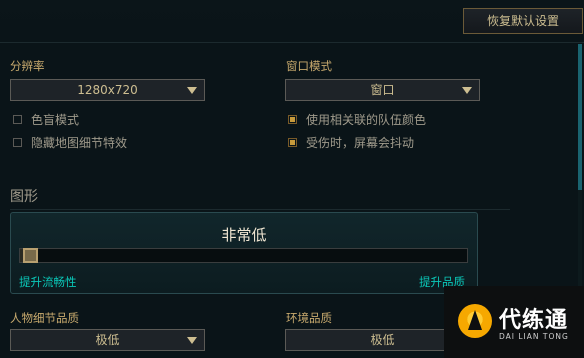 The height and width of the screenshot is (358, 584). I want to click on window-mode-dropdown: 窗口, so click(382, 90).